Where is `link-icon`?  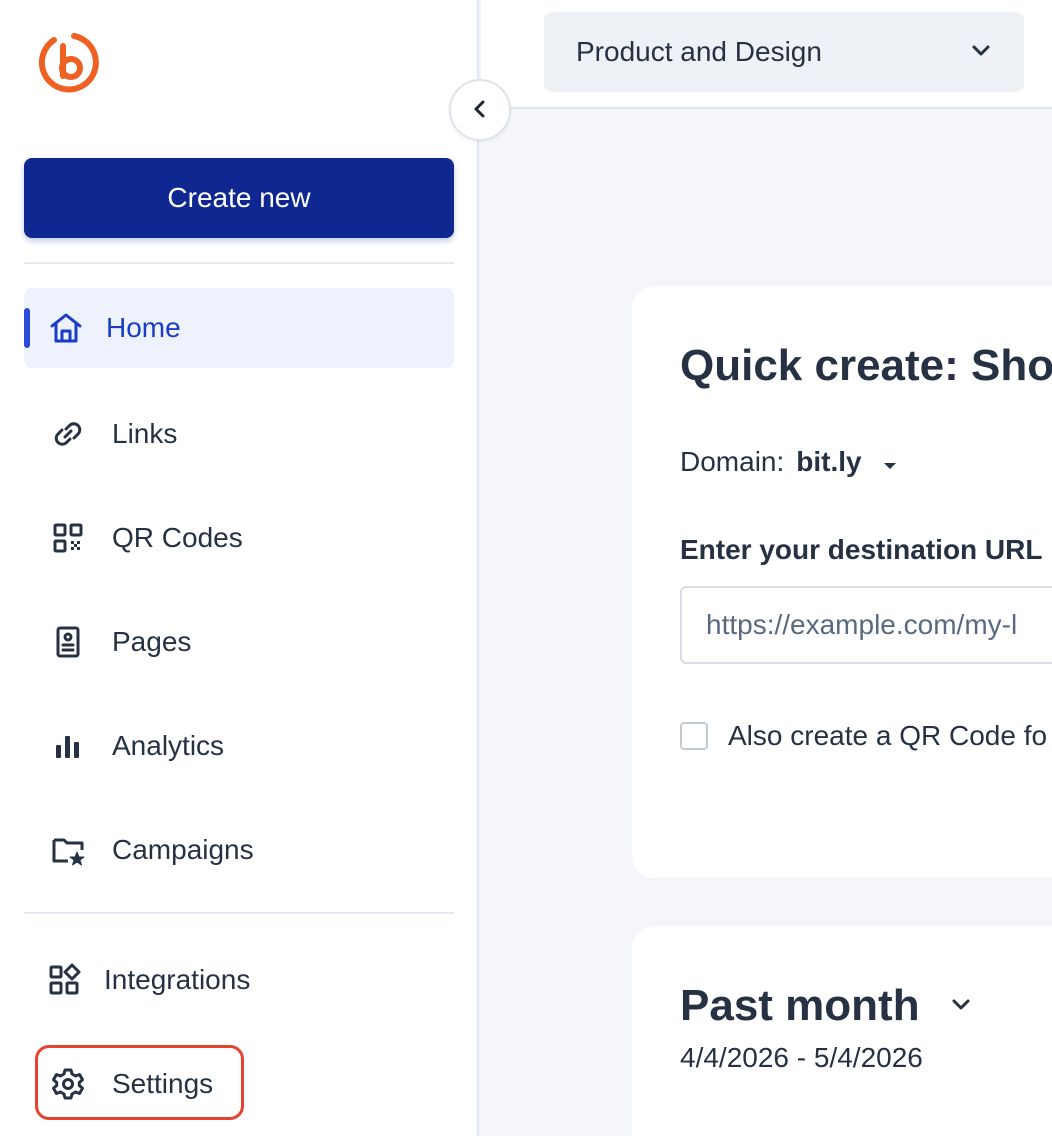
link-icon is located at coordinates (68, 434).